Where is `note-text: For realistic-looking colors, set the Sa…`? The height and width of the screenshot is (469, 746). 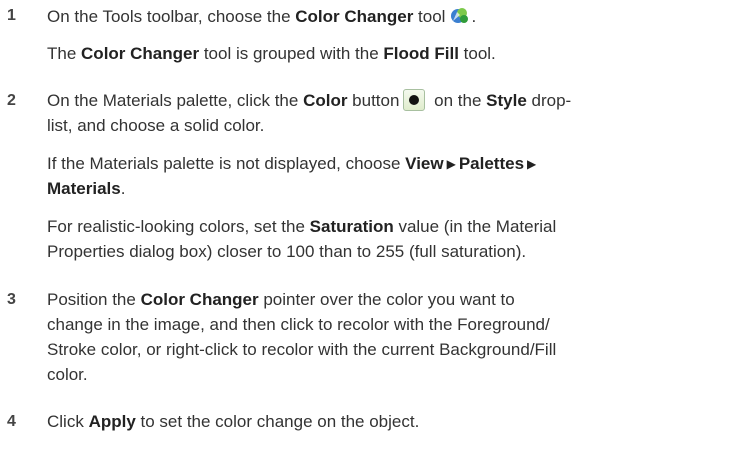 note-text: For realistic-looking colors, set the Sa… is located at coordinates (301, 227).